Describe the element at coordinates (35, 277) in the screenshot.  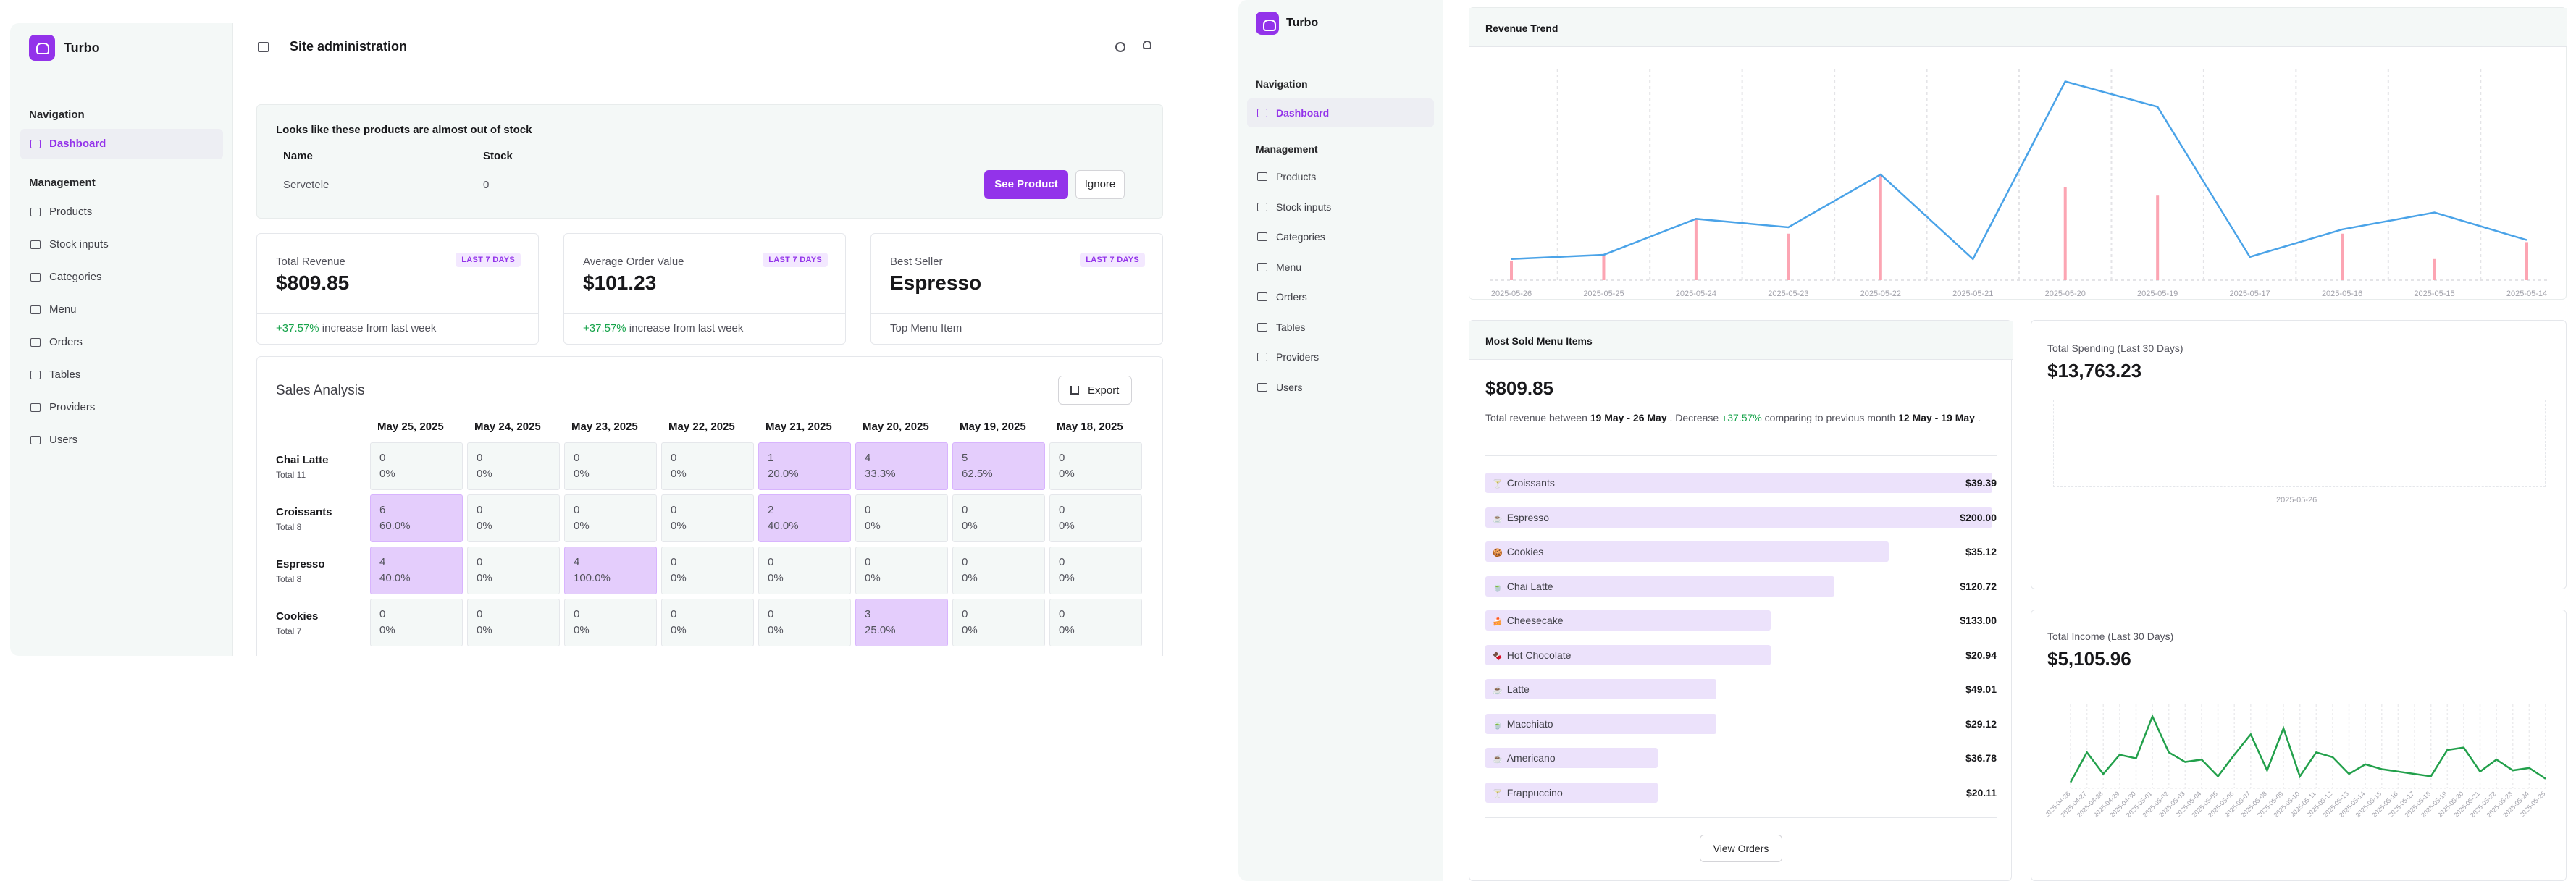
I see `categories-icon` at that location.